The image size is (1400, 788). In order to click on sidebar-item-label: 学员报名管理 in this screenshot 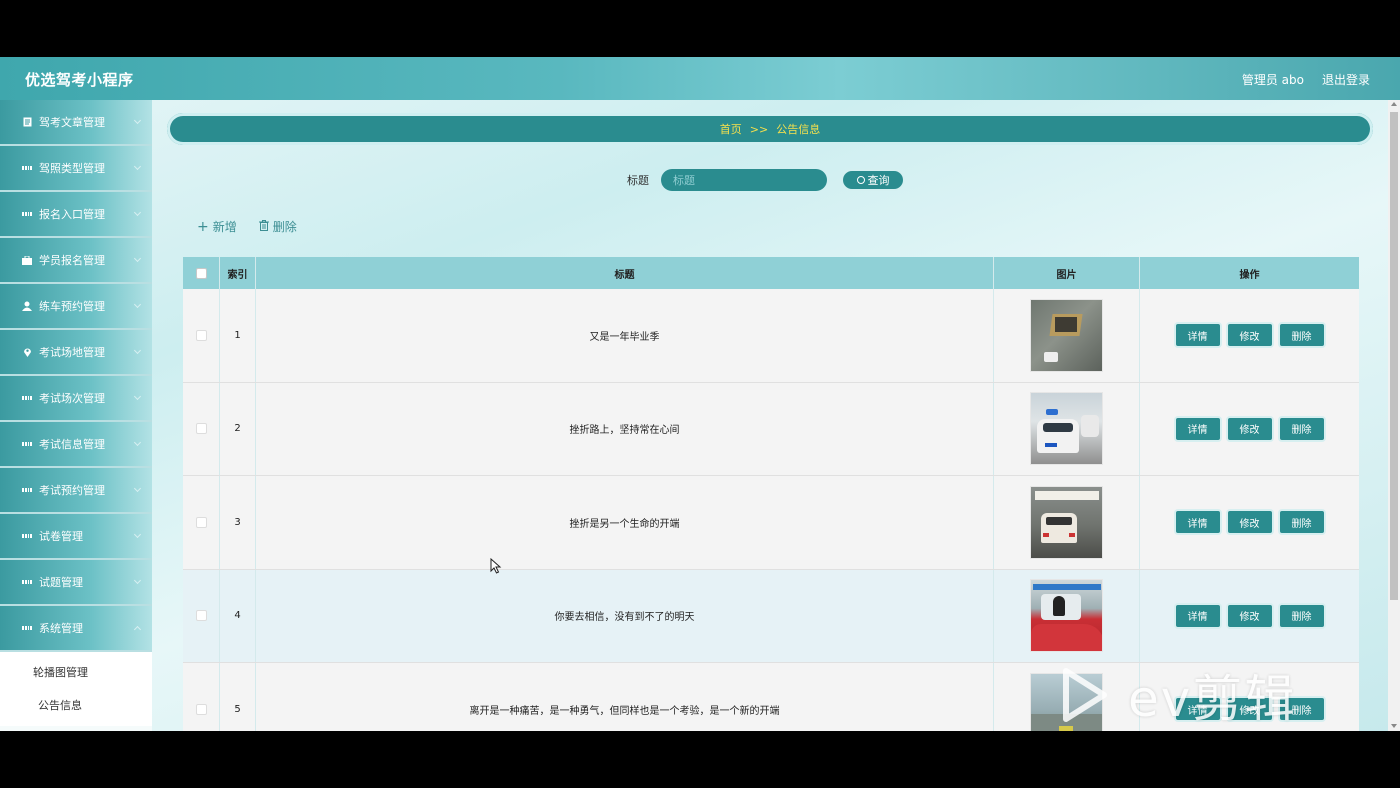, I will do `click(72, 260)`.